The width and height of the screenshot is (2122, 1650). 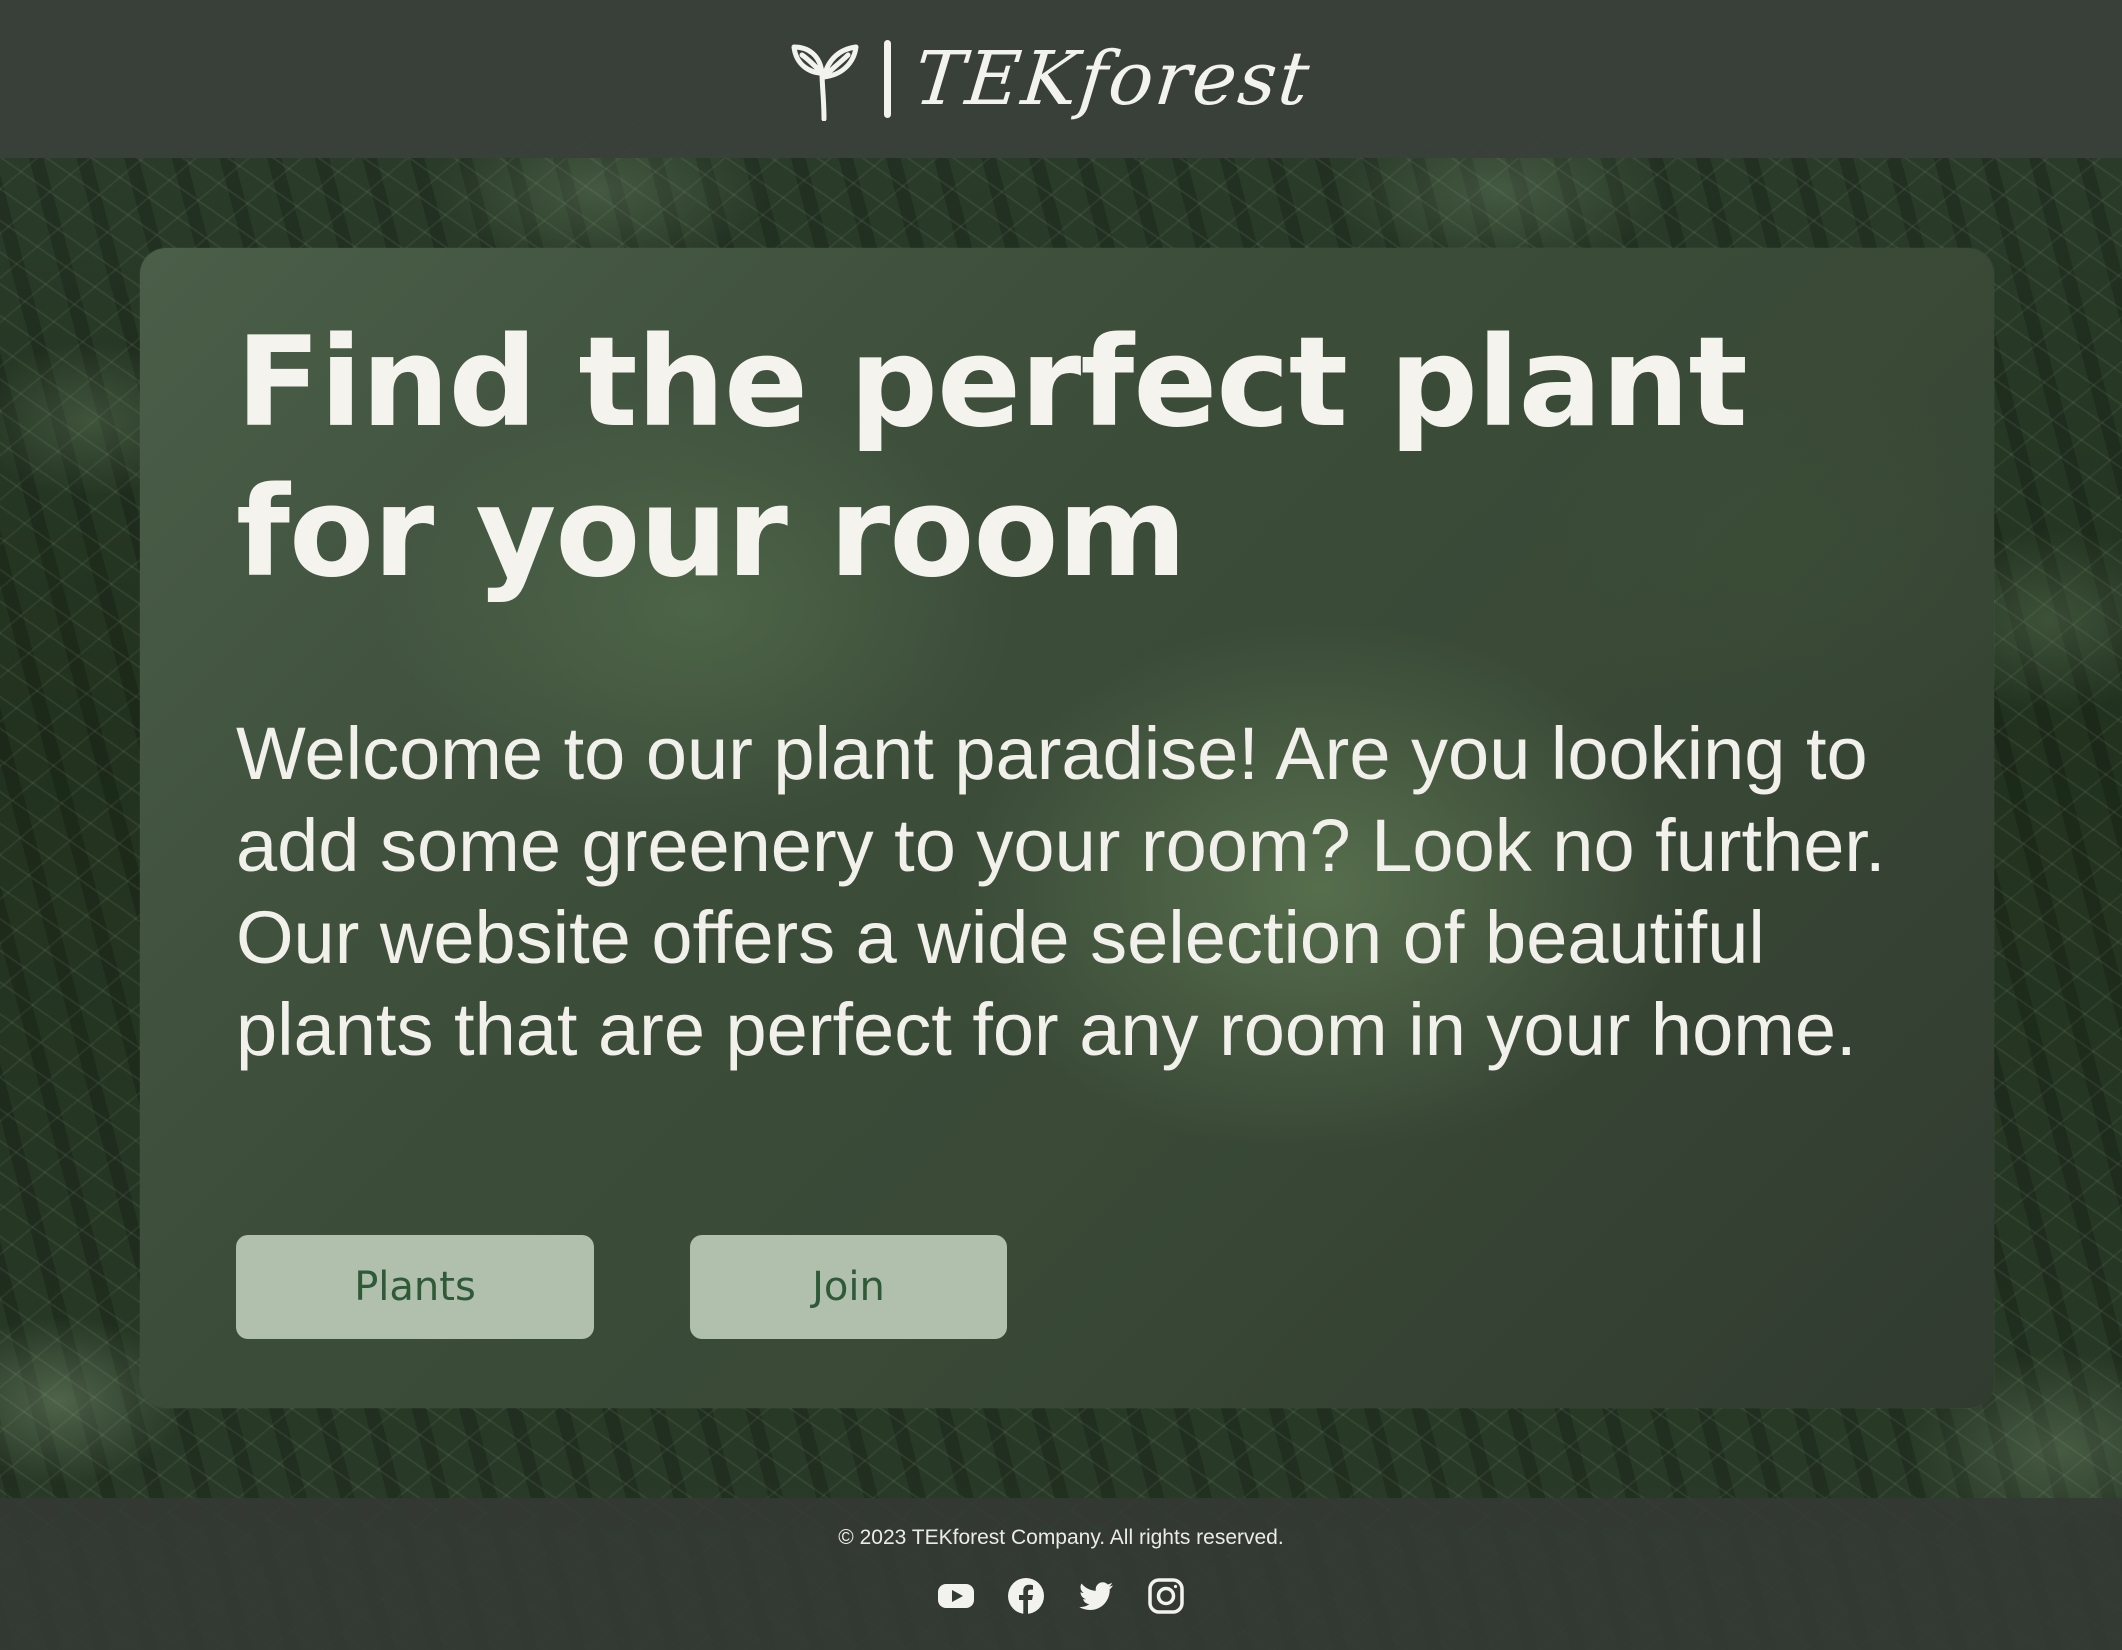 I want to click on facebook-link, so click(x=1026, y=1596).